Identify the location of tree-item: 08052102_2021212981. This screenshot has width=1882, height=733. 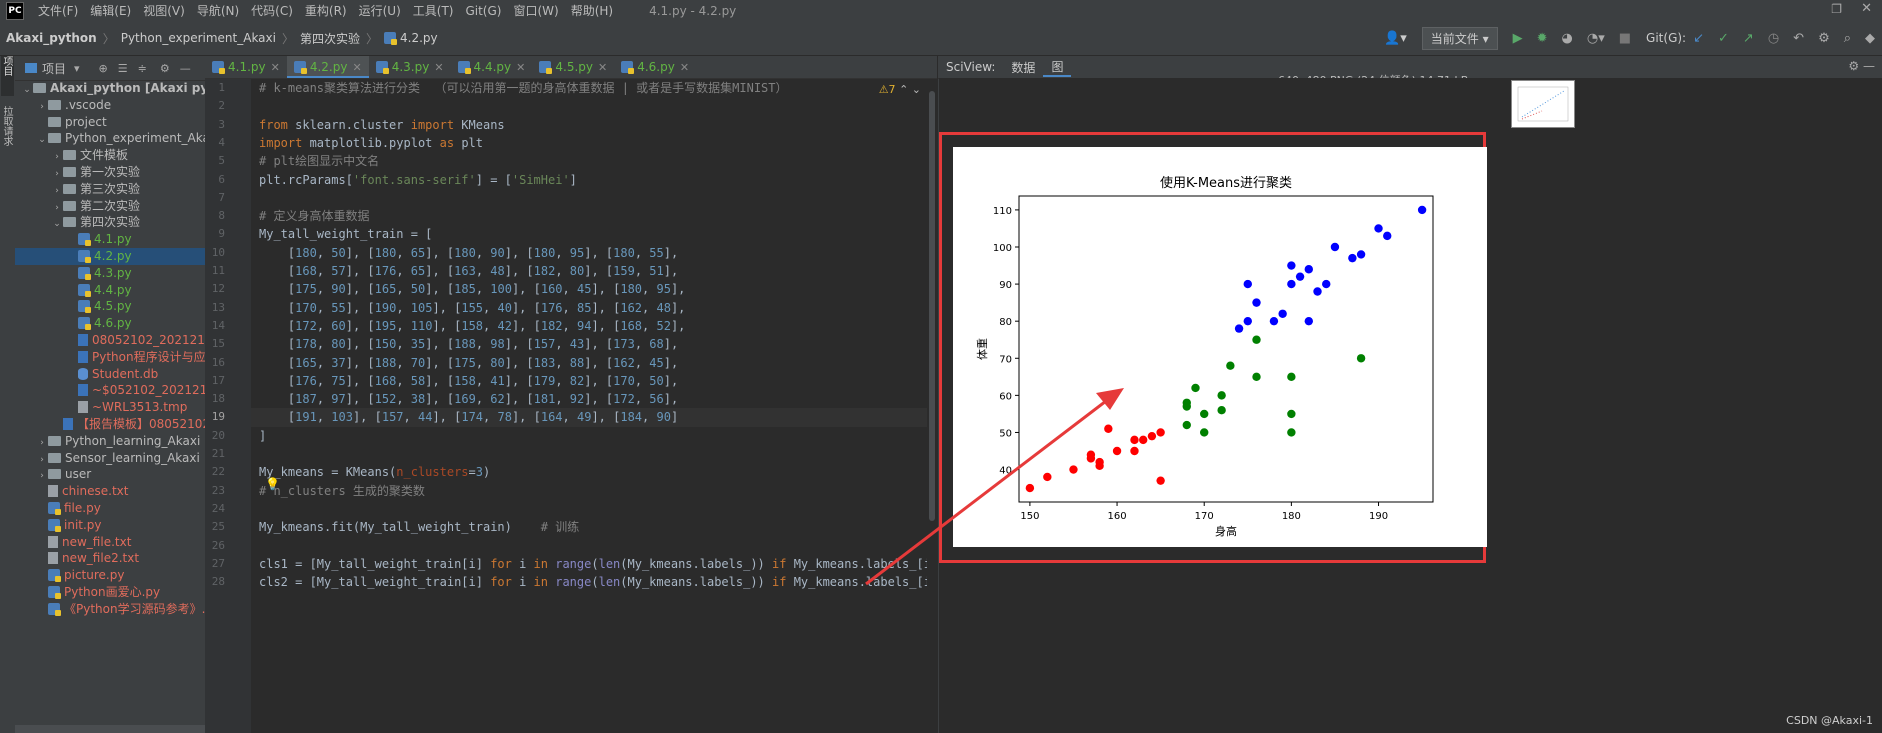
(110, 340).